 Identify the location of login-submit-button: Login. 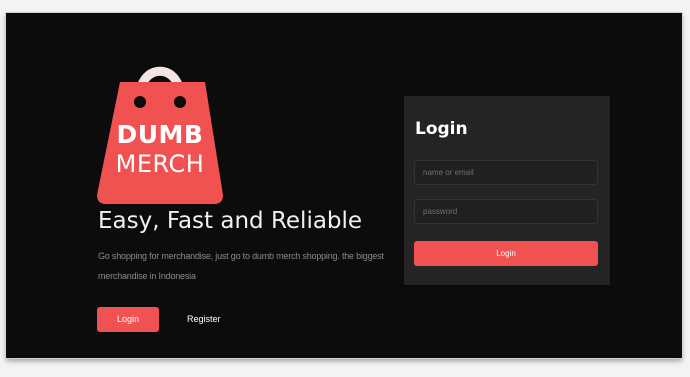
(506, 253).